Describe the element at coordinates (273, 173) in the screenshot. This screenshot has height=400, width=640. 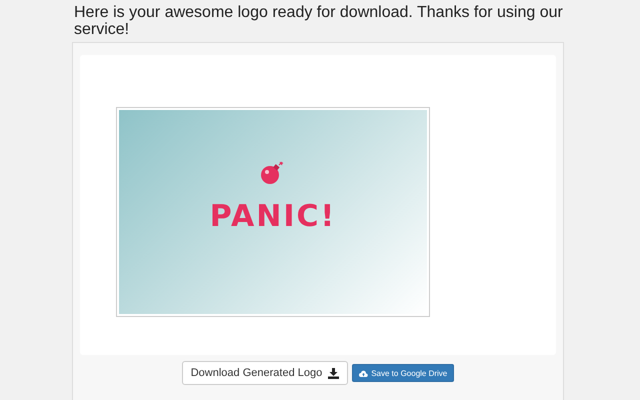
I see `bomb-icon` at that location.